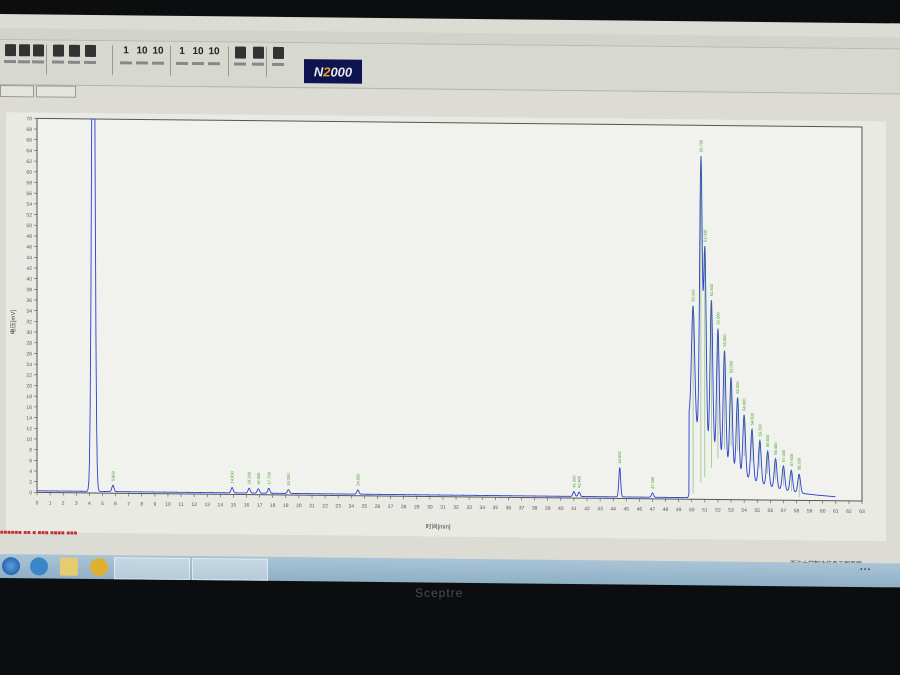  What do you see at coordinates (744, 511) in the screenshot?
I see `x-tick-label: 54` at bounding box center [744, 511].